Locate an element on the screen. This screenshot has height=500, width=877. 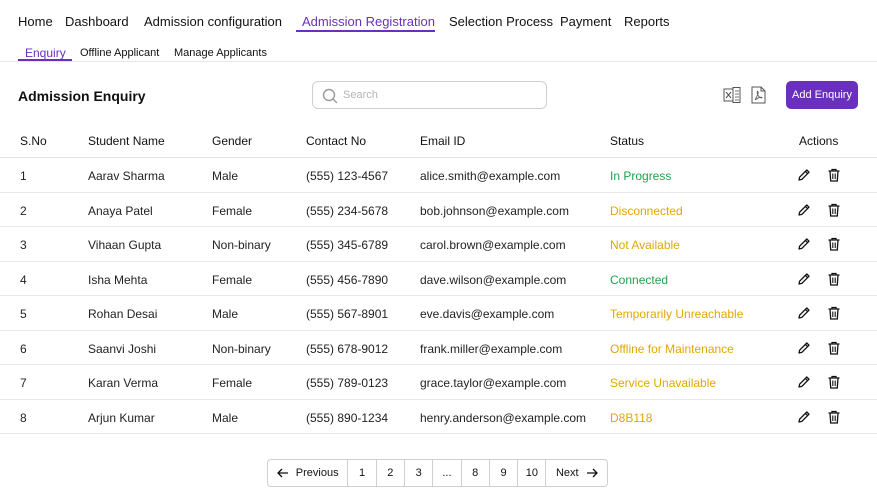
cell-email: henry.anderson@example.com is located at coordinates (503, 417).